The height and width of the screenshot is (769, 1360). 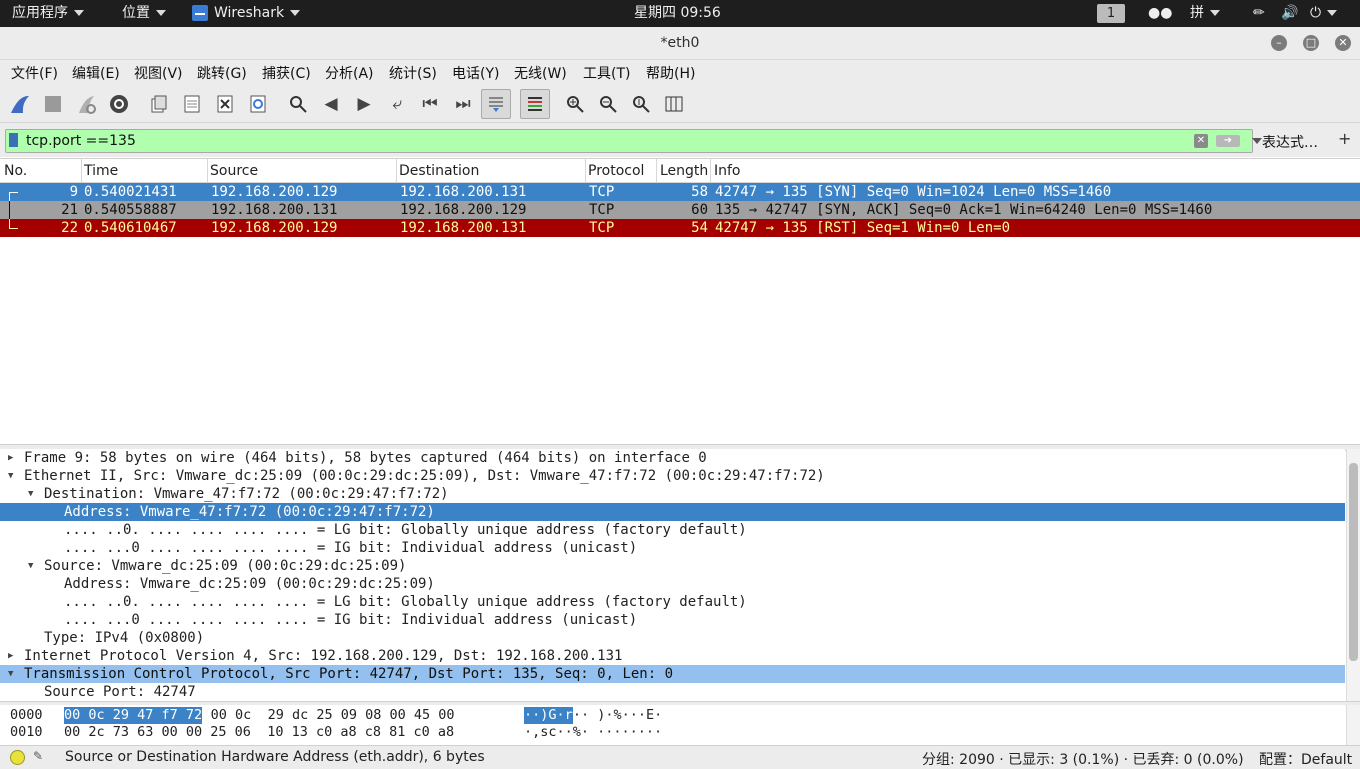 I want to click on menu-statistics: 统计(S), so click(x=413, y=73).